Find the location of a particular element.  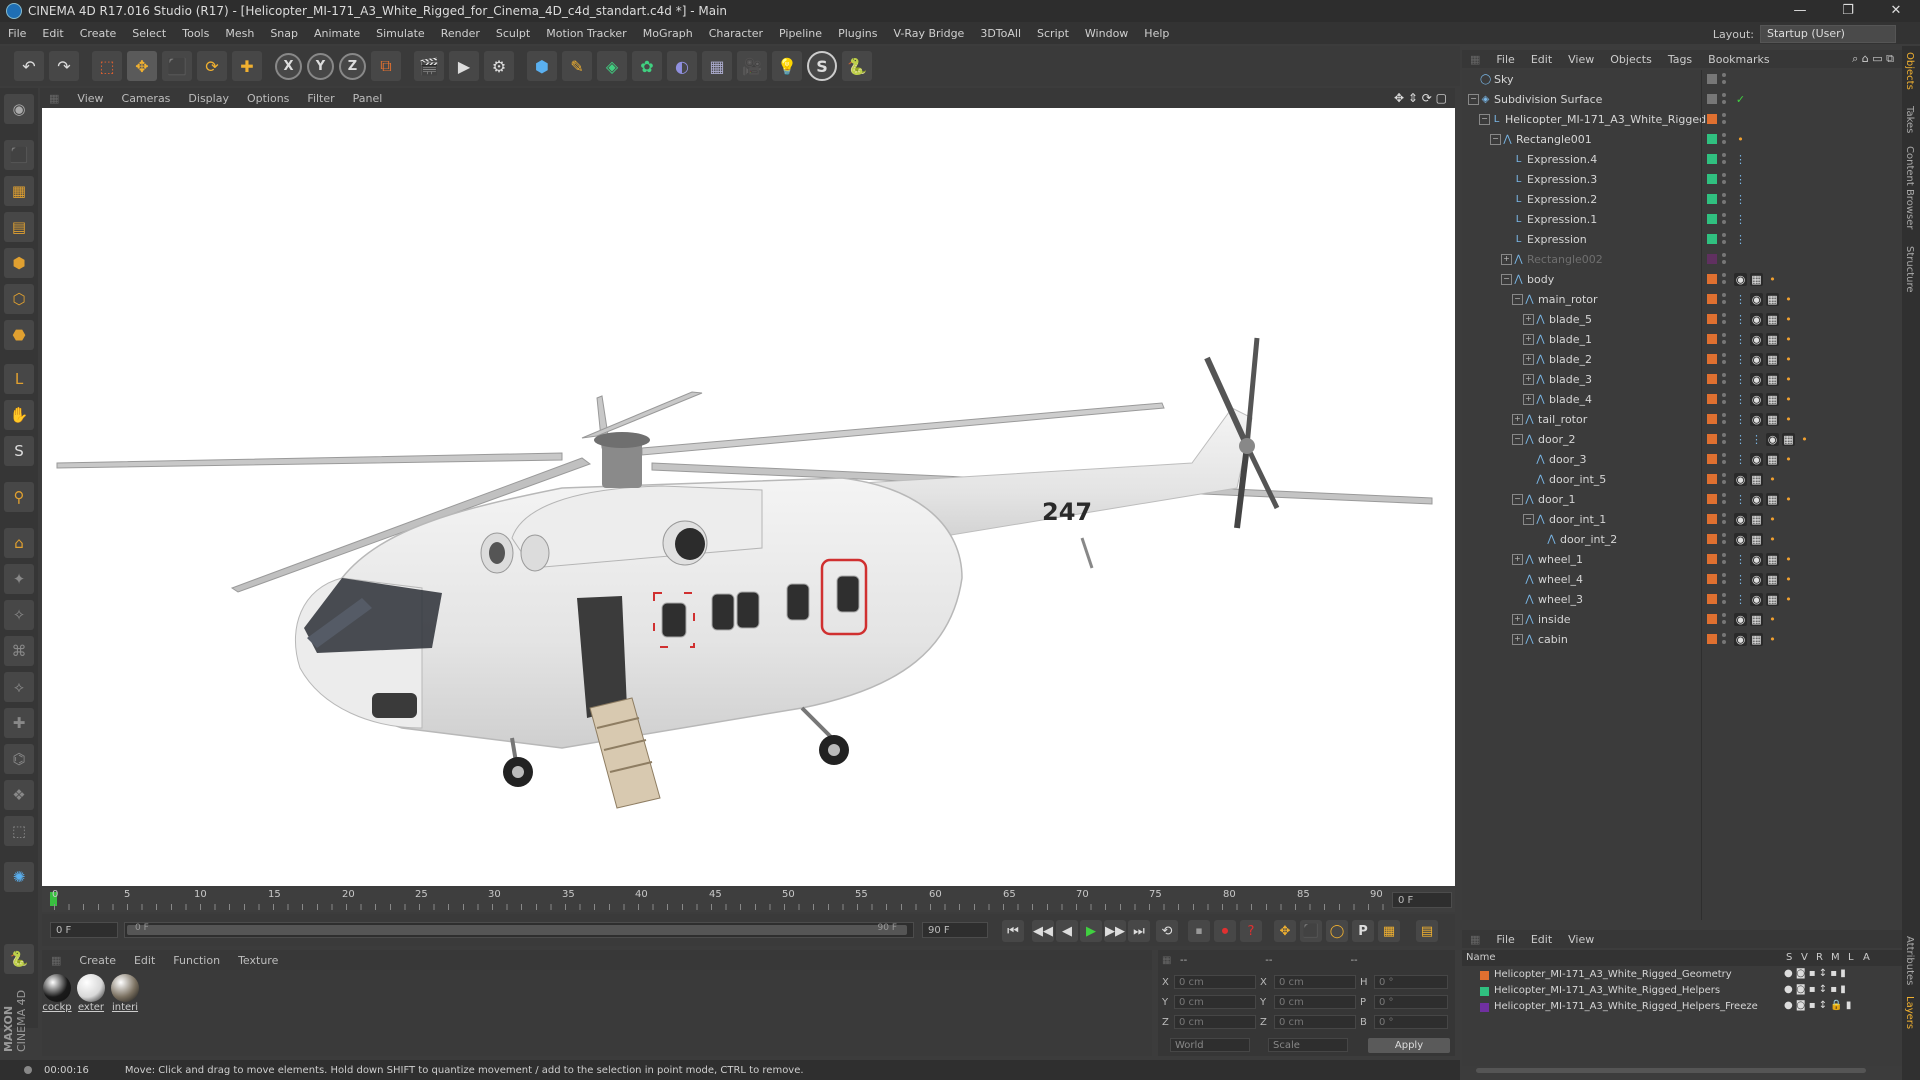

checker-button: ✺ is located at coordinates (19, 877).